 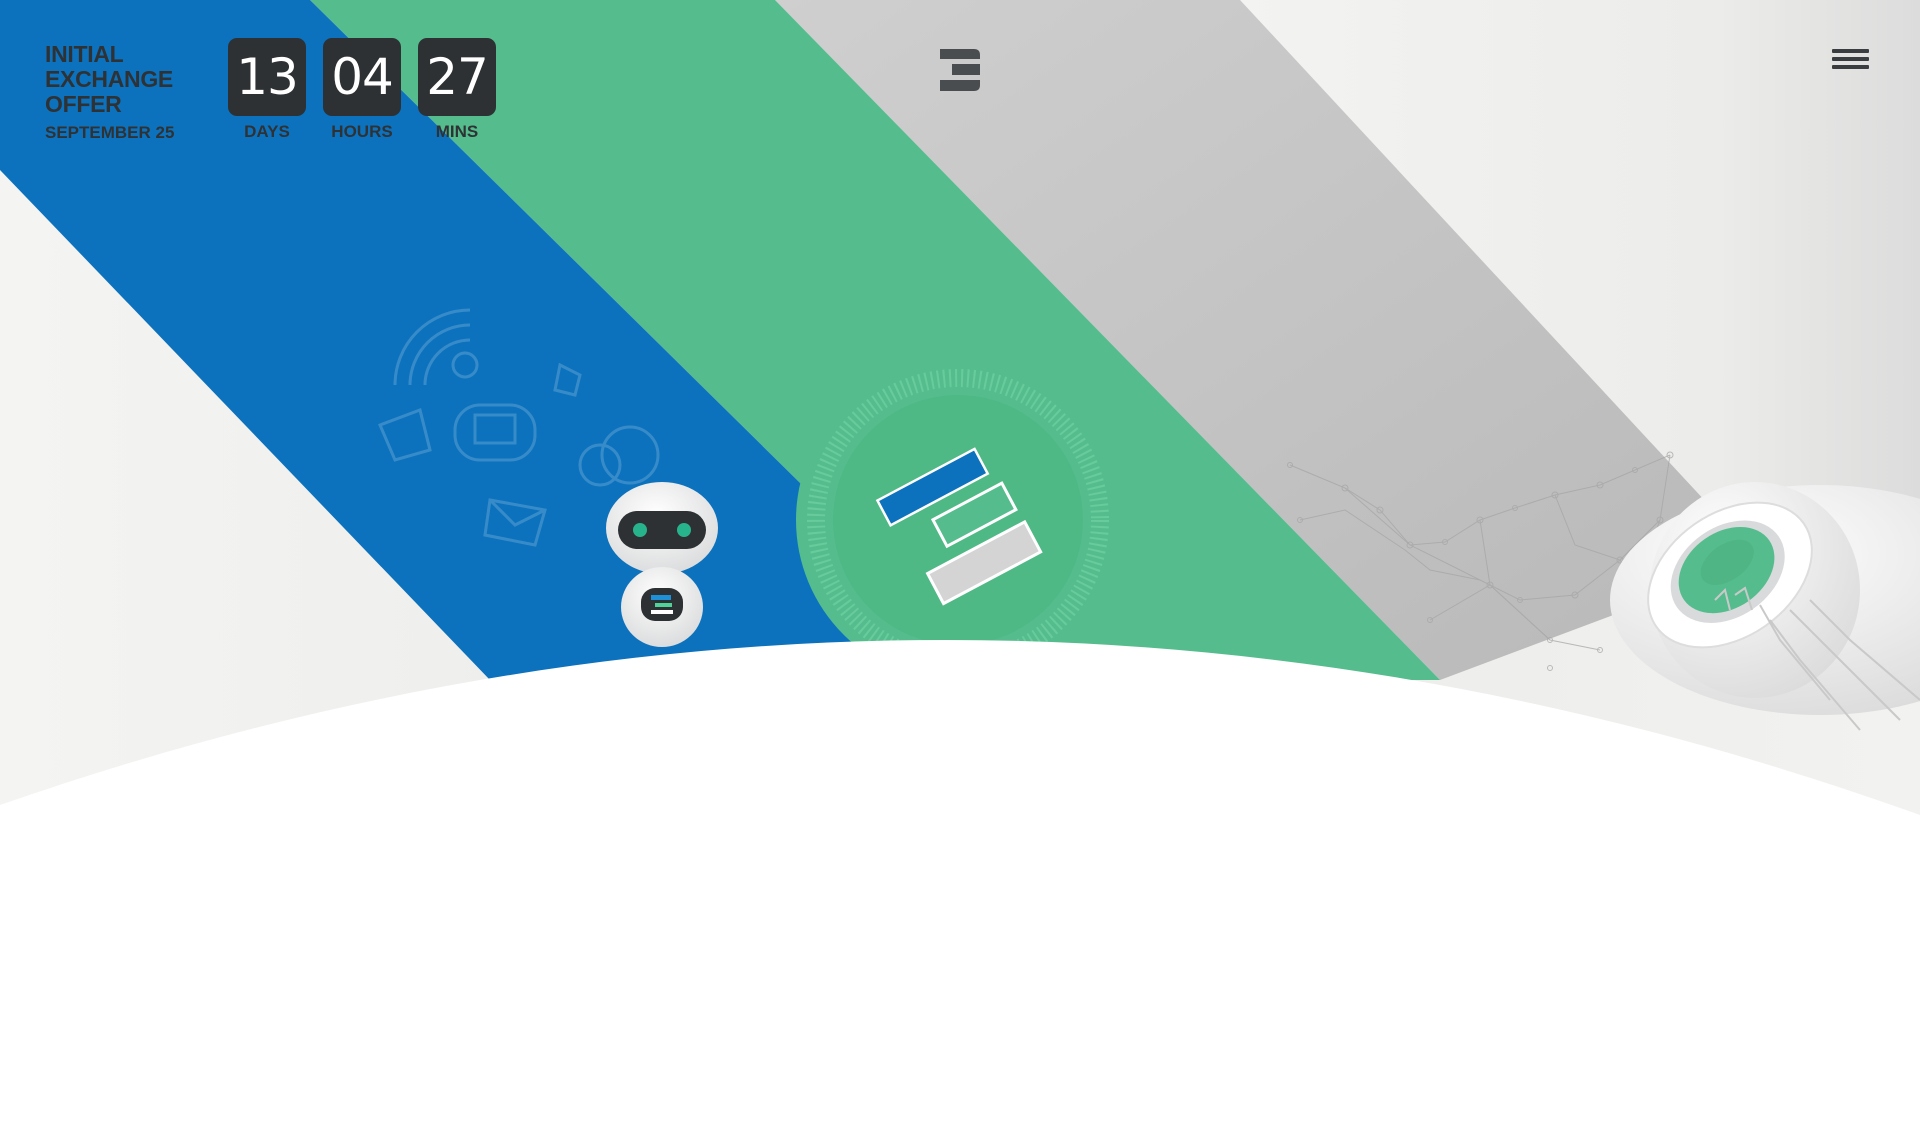 I want to click on offer-title: INITIAL EXCHANGE OFFER, so click(x=109, y=79).